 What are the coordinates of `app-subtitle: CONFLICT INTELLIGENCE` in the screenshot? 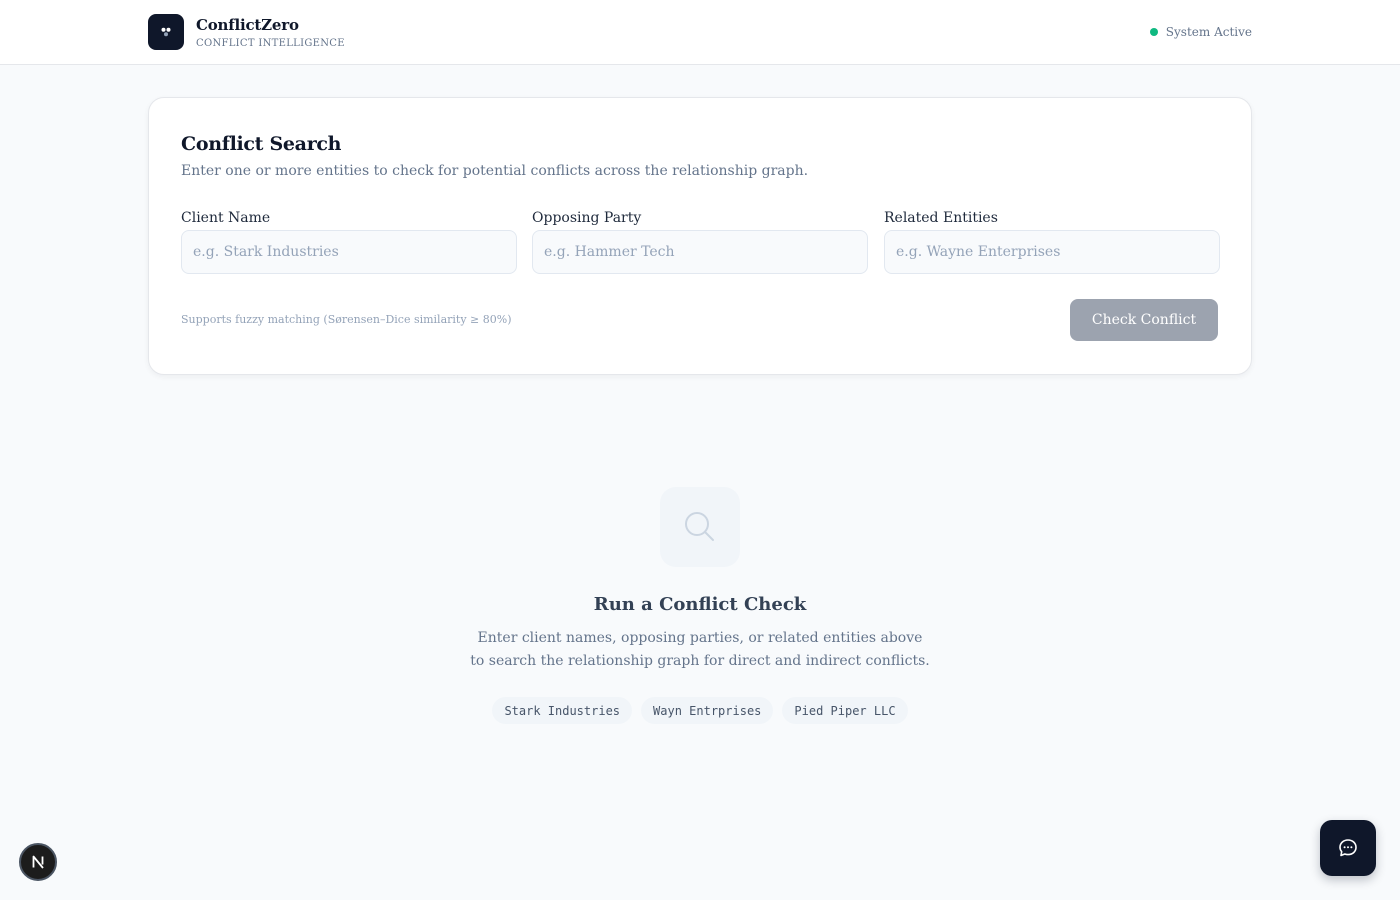 It's located at (270, 43).